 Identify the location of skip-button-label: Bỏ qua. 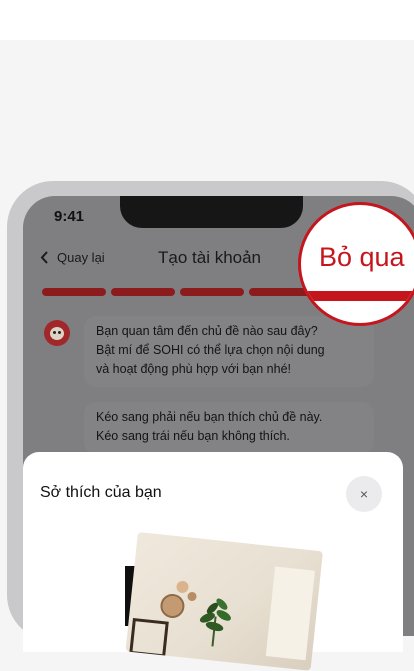
(362, 257).